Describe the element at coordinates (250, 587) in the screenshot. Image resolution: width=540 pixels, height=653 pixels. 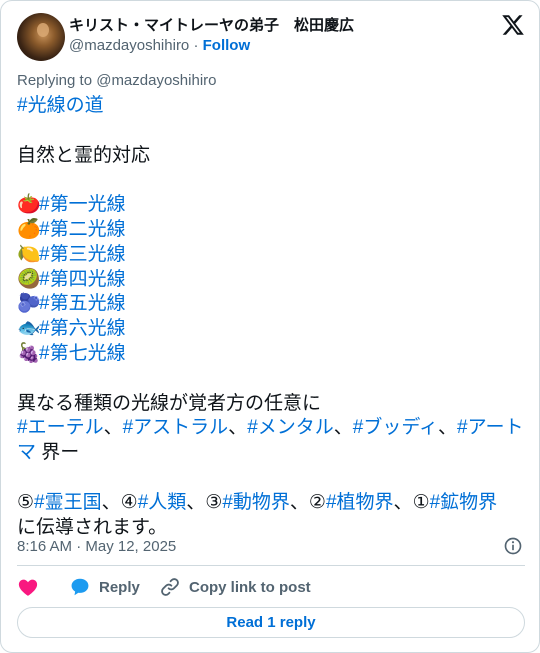
I see `copy-link-label: Copy link to post` at that location.